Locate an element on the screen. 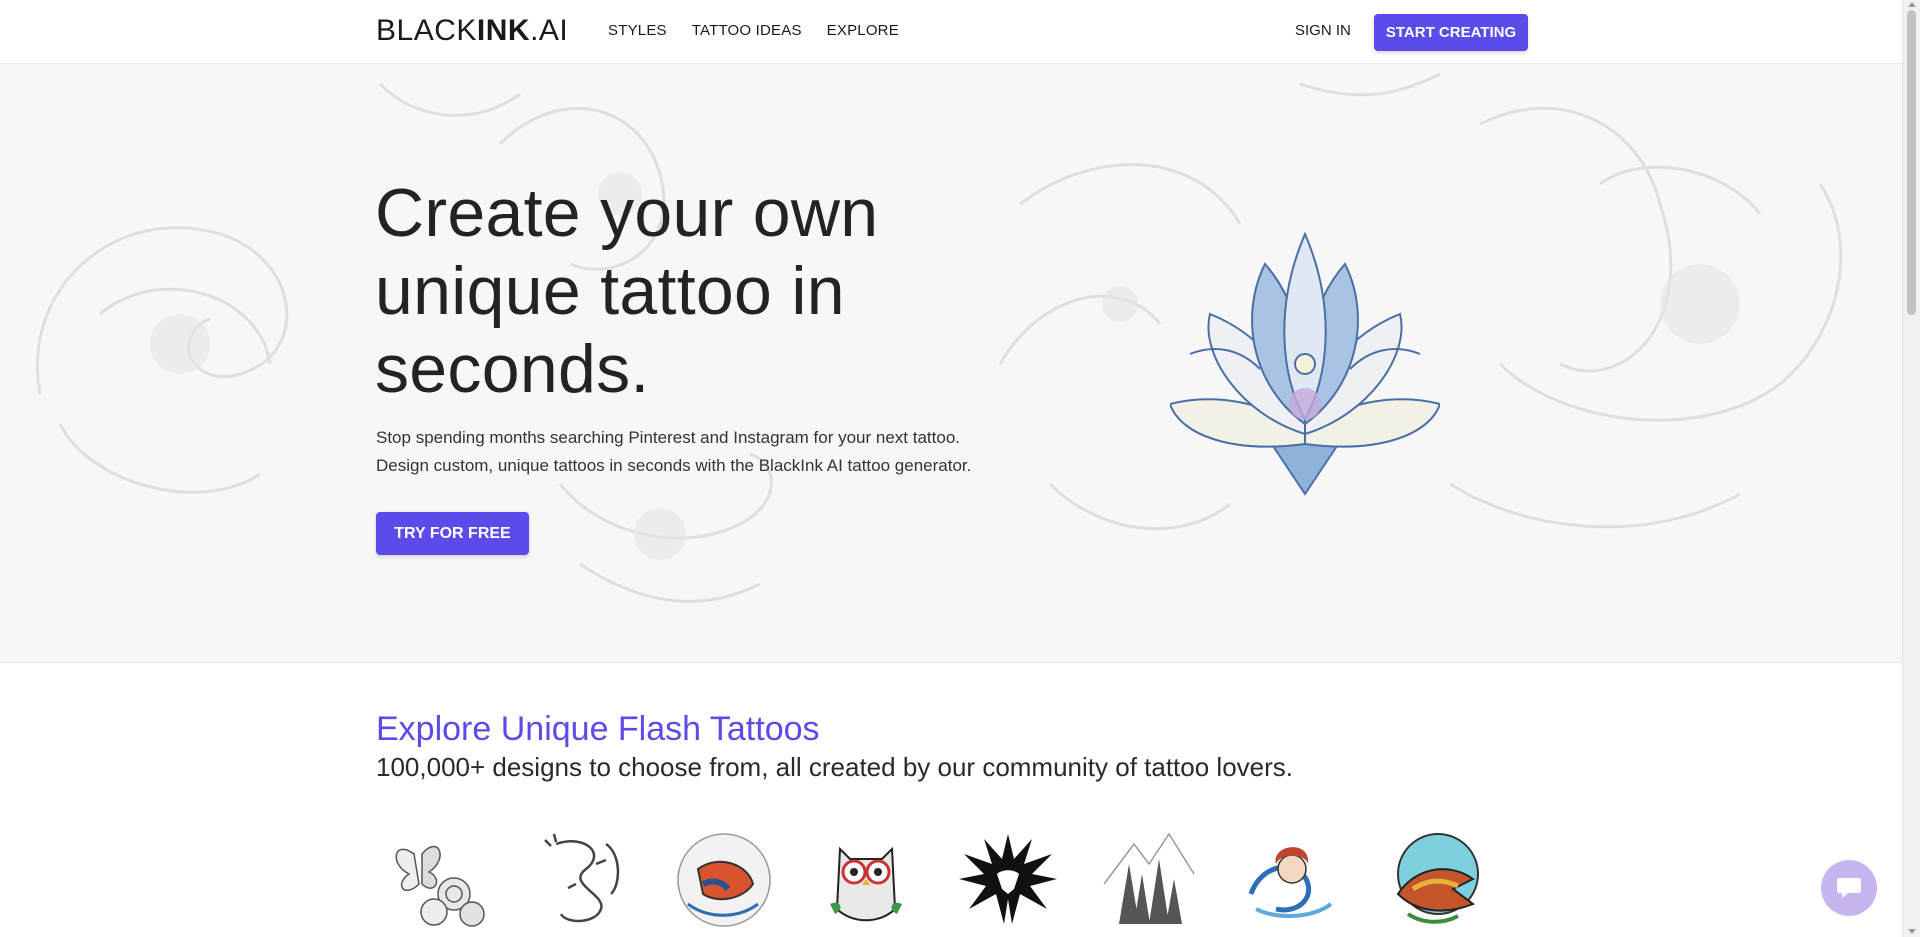 The image size is (1920, 937). chat-bubble-icon is located at coordinates (1849, 888).